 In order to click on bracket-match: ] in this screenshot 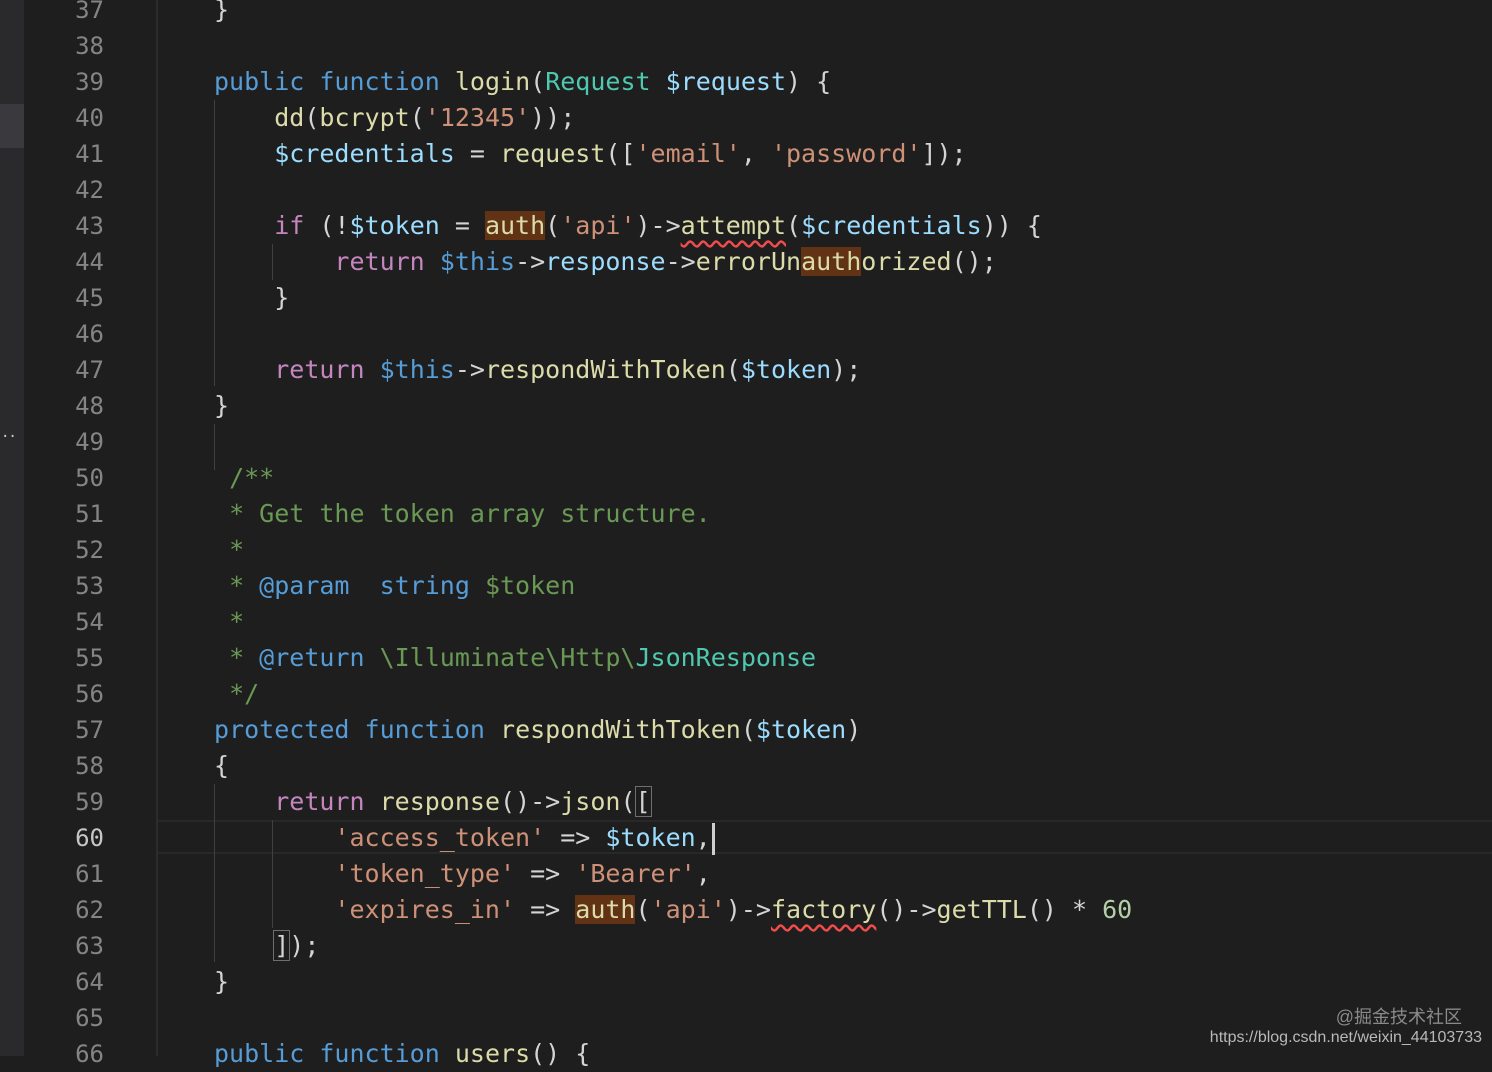, I will do `click(282, 945)`.